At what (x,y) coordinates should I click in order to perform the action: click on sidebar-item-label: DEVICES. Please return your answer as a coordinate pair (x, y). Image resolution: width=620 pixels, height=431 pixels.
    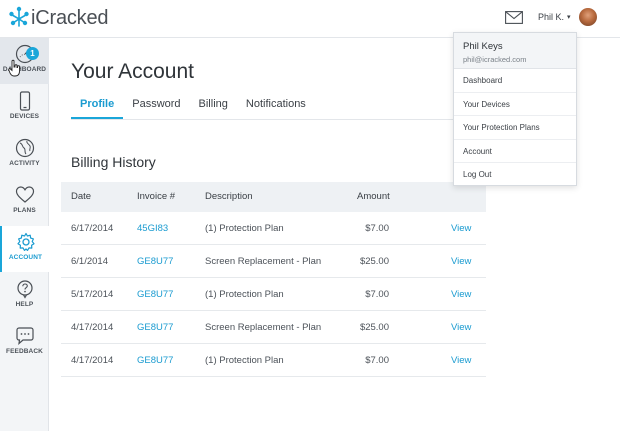
    Looking at the image, I should click on (24, 116).